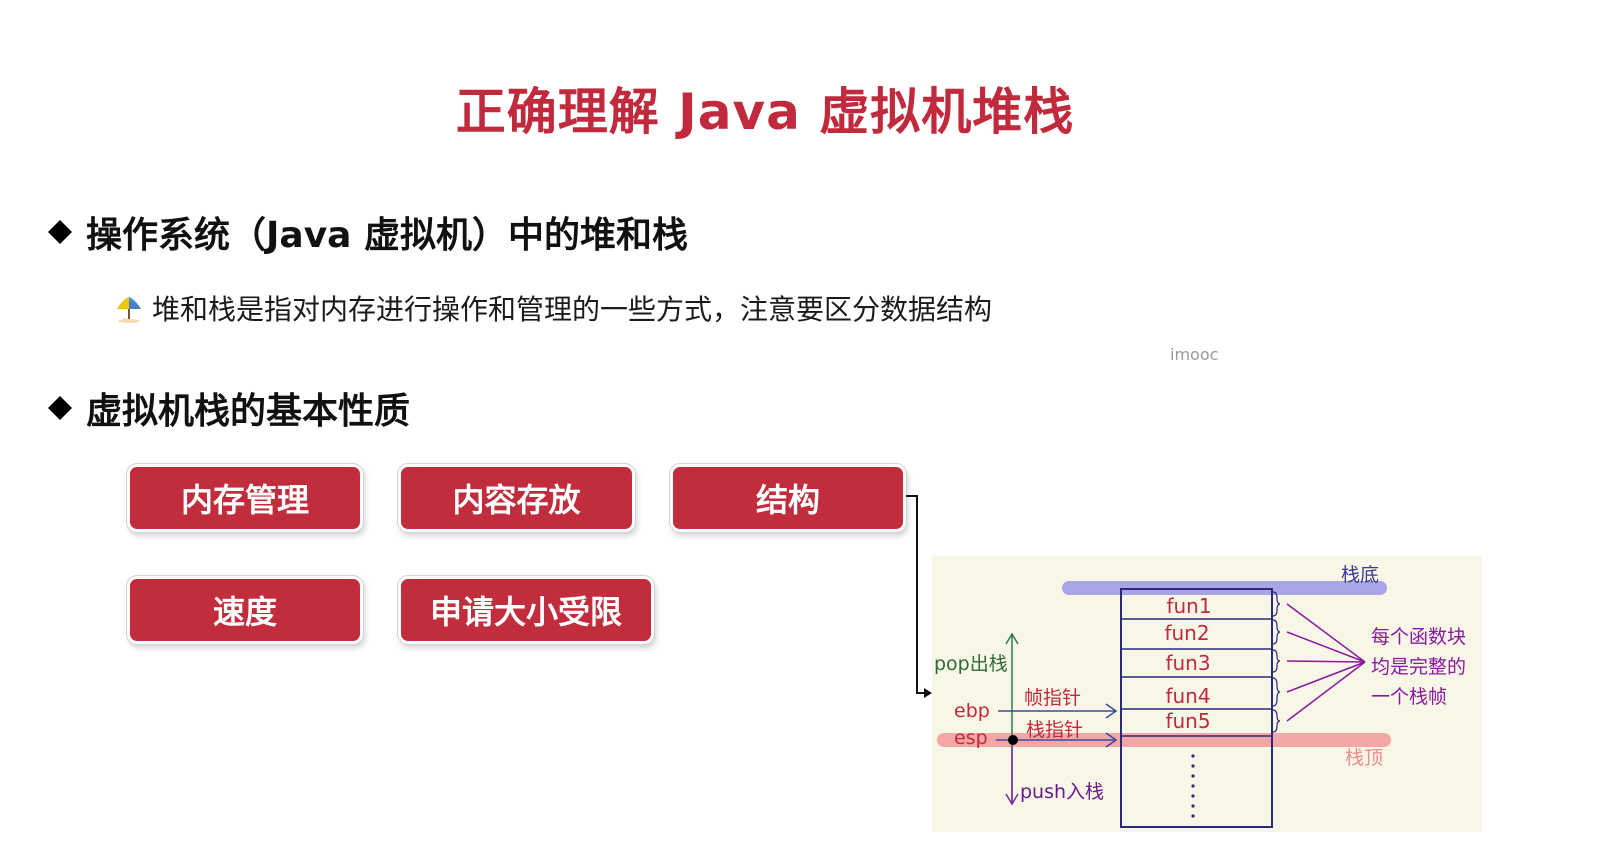  What do you see at coordinates (1360, 575) in the screenshot?
I see `stack-bottom-label: 栈底` at bounding box center [1360, 575].